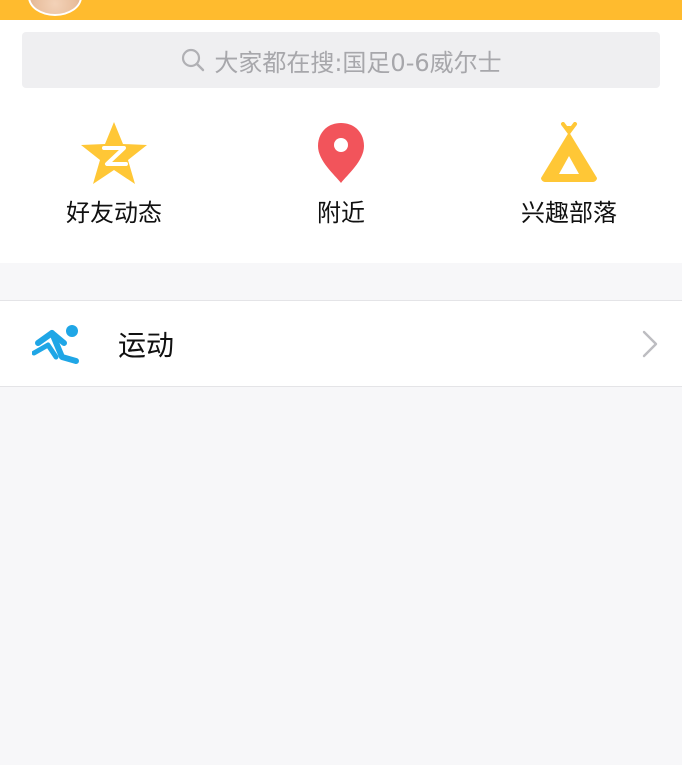  I want to click on shortcut-interest-tribe: 兴趣部落, so click(569, 180).